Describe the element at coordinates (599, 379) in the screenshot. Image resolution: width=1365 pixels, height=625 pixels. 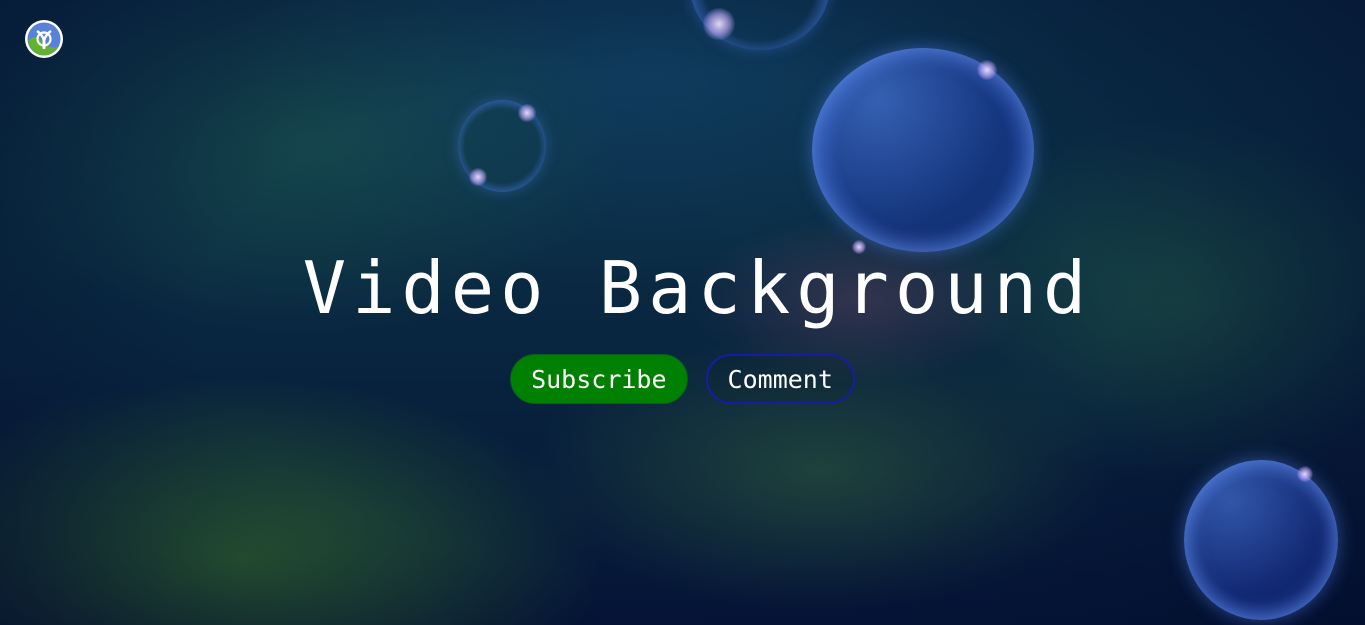
I see `subscribe-button: Subscribe` at that location.